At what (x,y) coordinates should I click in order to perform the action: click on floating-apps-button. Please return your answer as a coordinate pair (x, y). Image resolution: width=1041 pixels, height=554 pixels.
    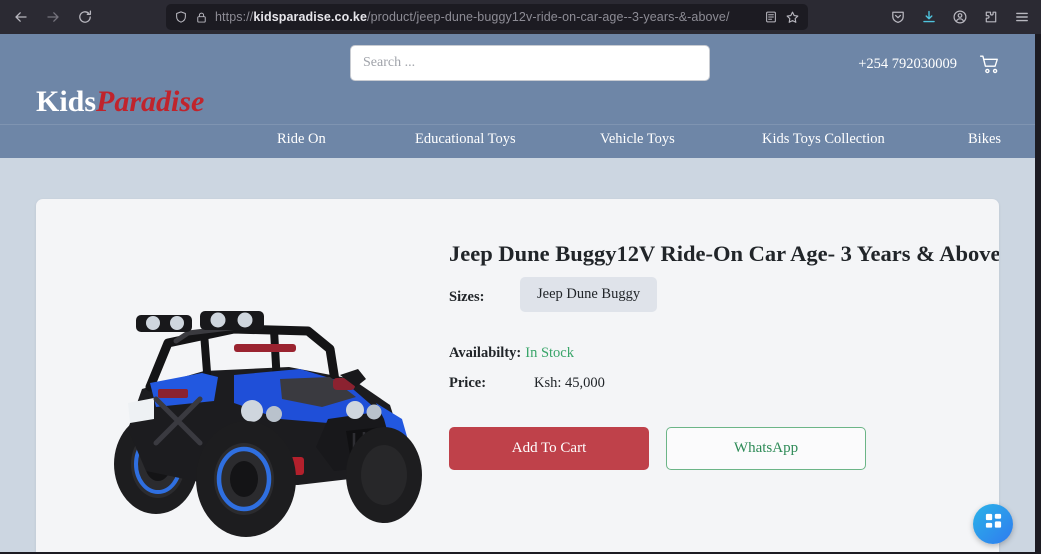
    Looking at the image, I should click on (993, 524).